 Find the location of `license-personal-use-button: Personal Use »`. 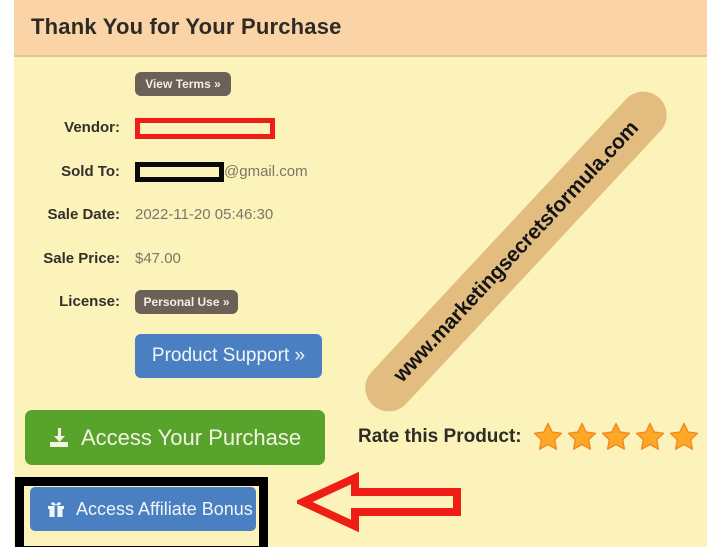

license-personal-use-button: Personal Use » is located at coordinates (186, 302).